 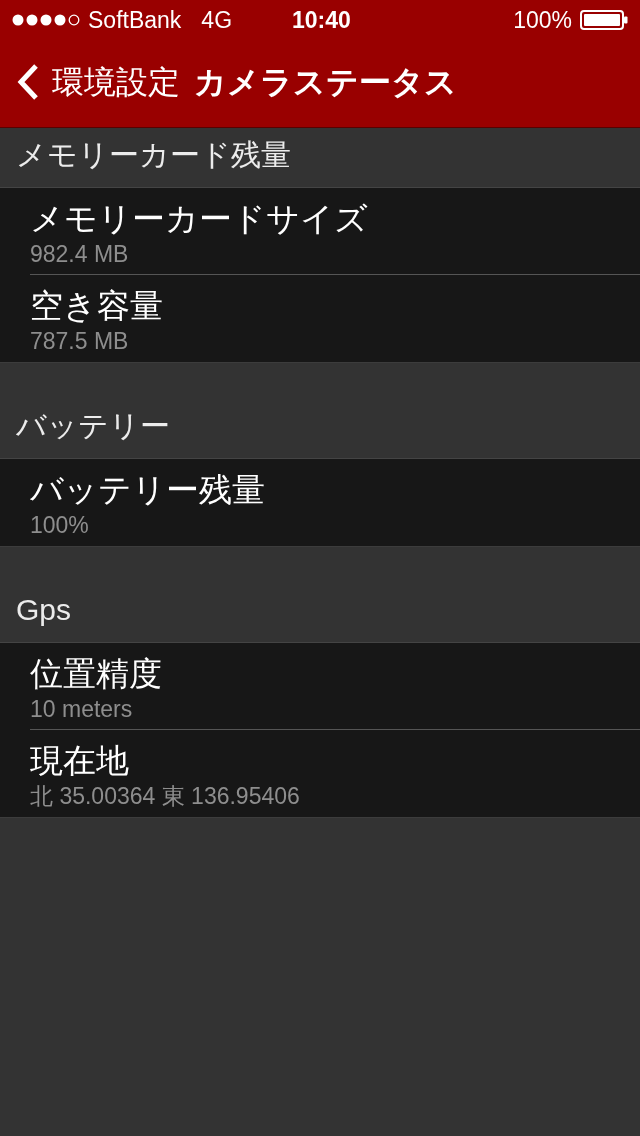 I want to click on row-title: 現在地, so click(x=79, y=761).